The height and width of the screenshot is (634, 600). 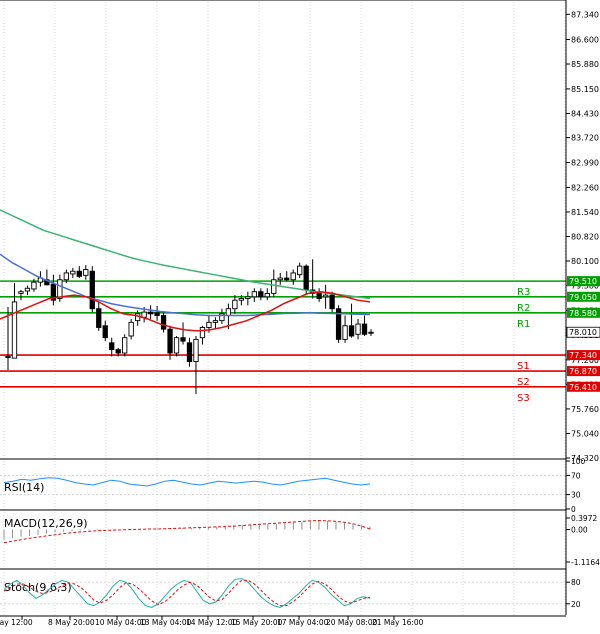 I want to click on current-price-label: 78.010, so click(x=583, y=332).